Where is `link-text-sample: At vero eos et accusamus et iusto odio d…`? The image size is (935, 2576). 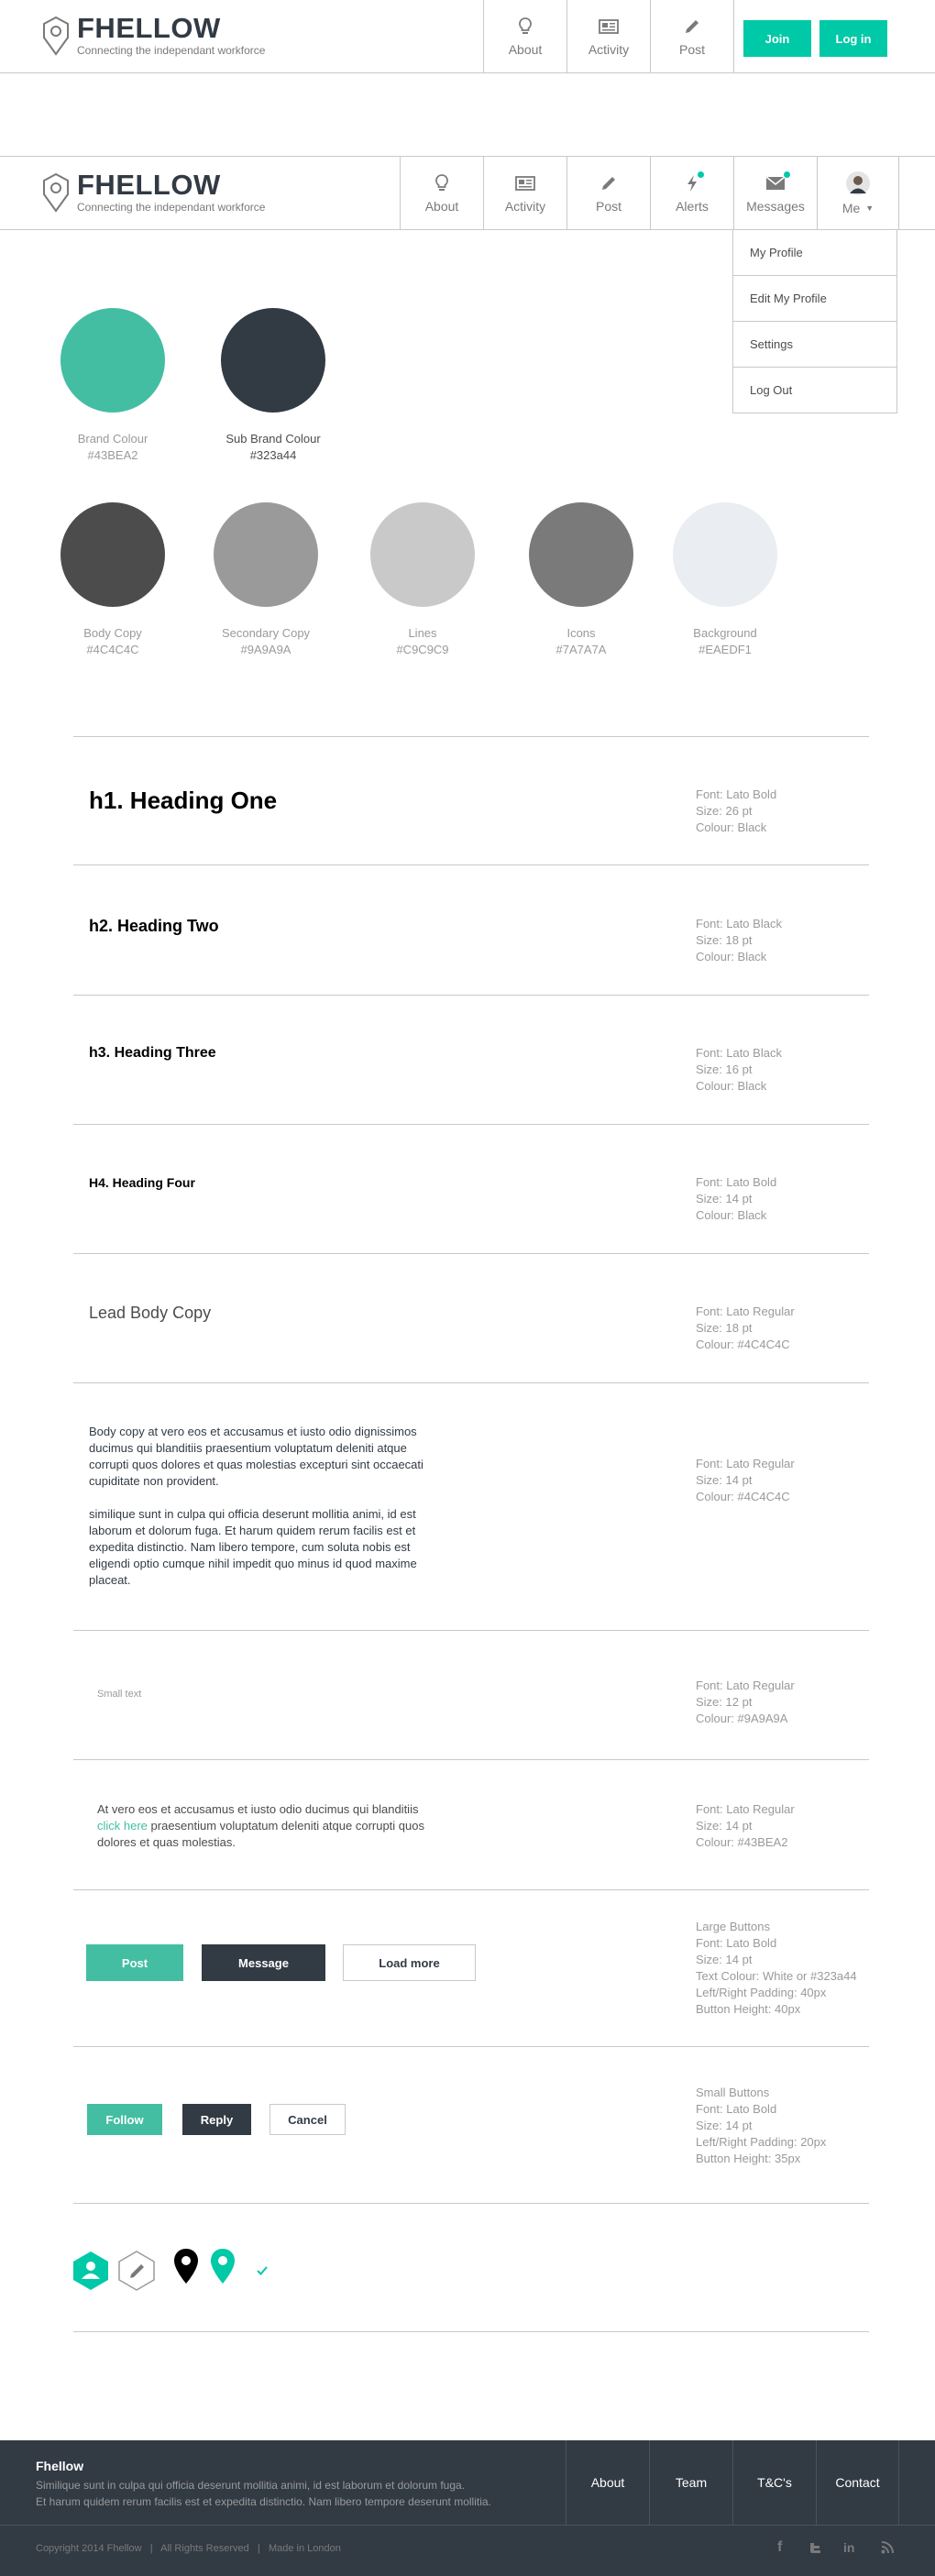 link-text-sample: At vero eos et accusamus et iusto odio d… is located at coordinates (267, 1826).